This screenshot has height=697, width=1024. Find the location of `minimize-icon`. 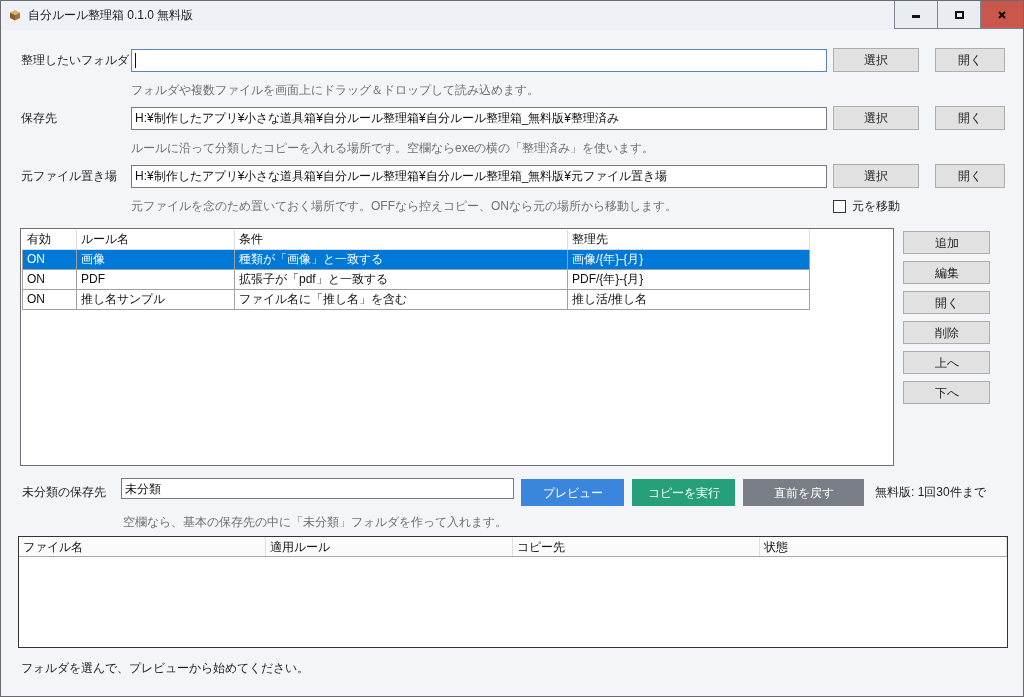

minimize-icon is located at coordinates (916, 16).